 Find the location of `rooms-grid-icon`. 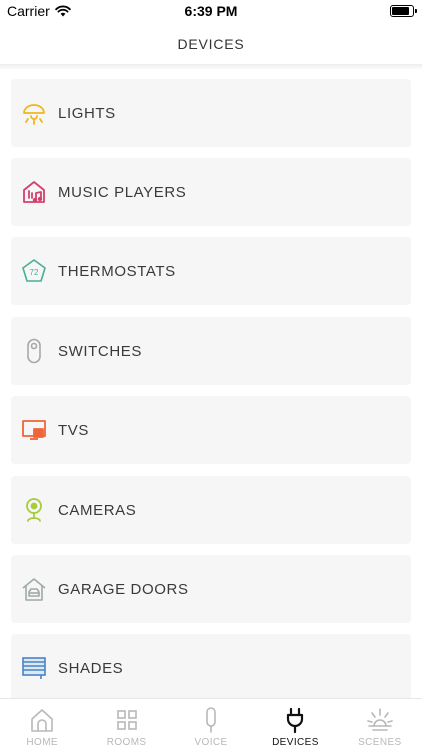

rooms-grid-icon is located at coordinates (127, 720).